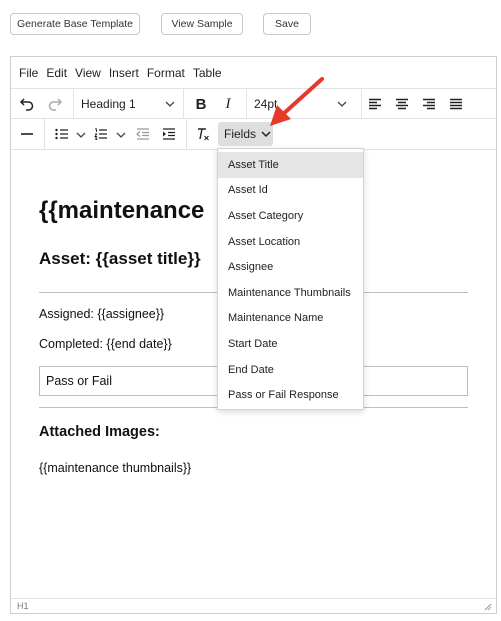 The image size is (501, 621). Describe the element at coordinates (290, 344) in the screenshot. I see `fields-menu-item: Start Date` at that location.